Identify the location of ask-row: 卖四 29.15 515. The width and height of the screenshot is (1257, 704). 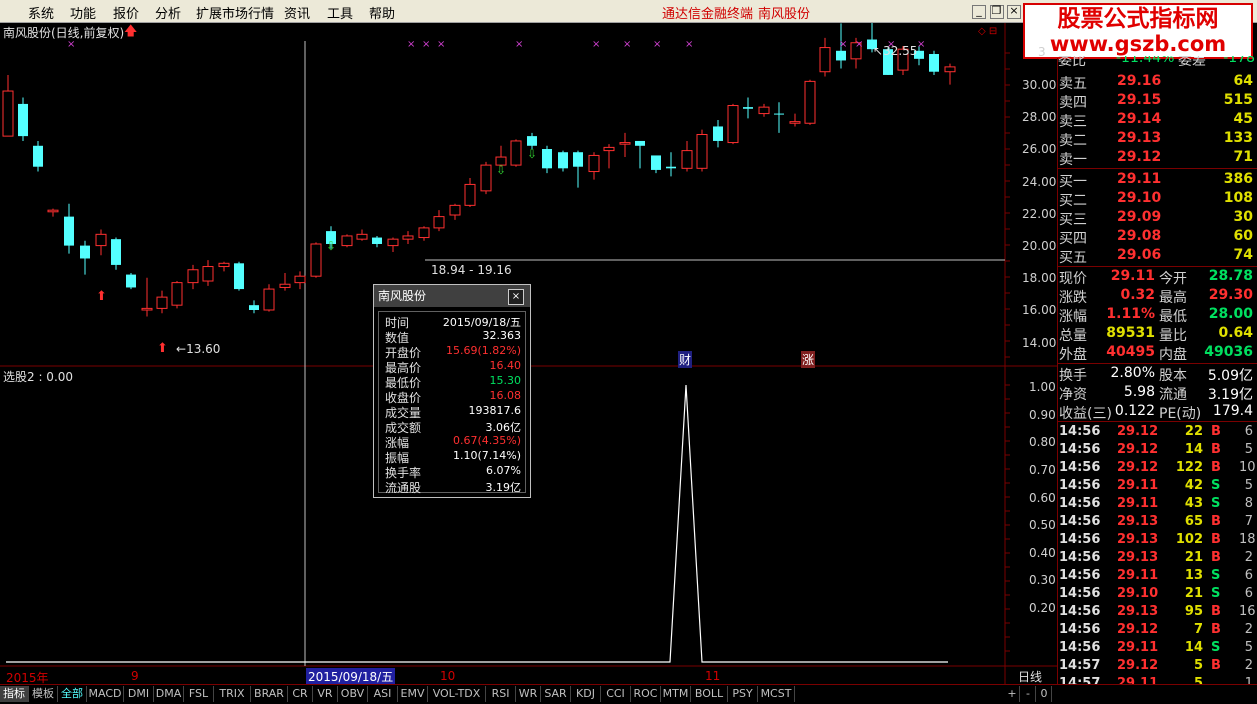
(1157, 101).